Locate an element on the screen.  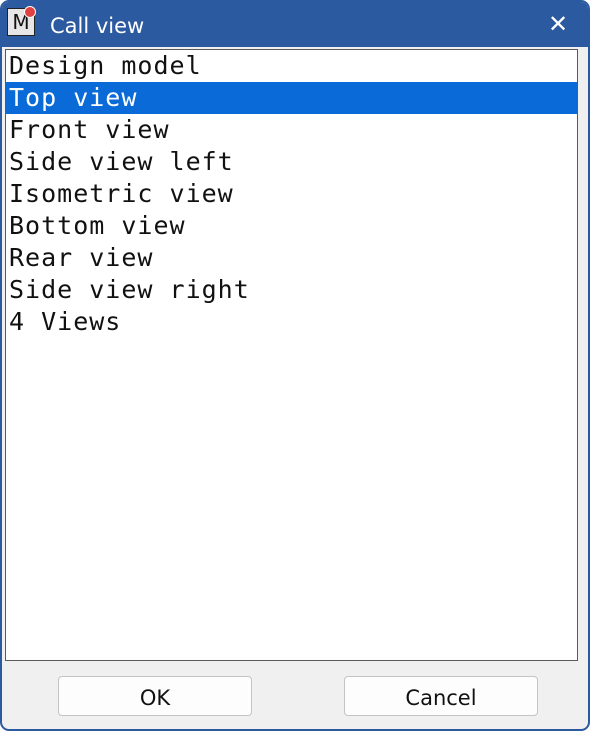
title-bar: M Call view ✕ is located at coordinates (295, 24).